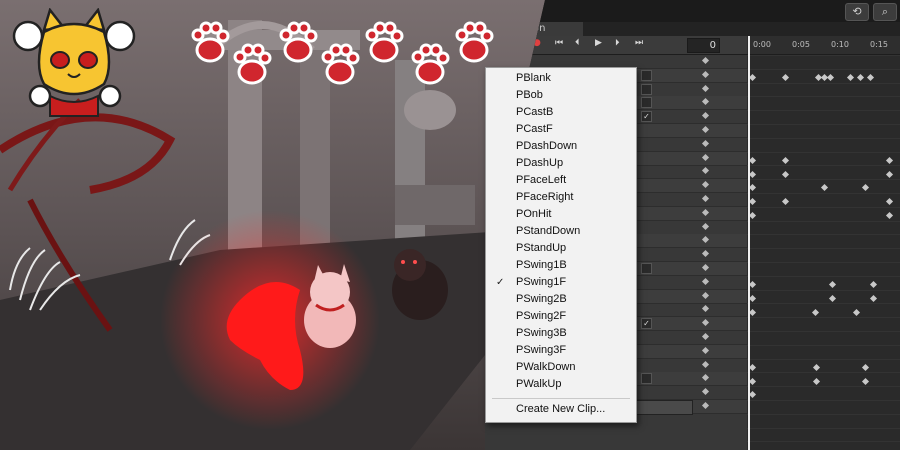 This screenshot has height=450, width=900. I want to click on prev-key-icon: ⏴, so click(577, 43).